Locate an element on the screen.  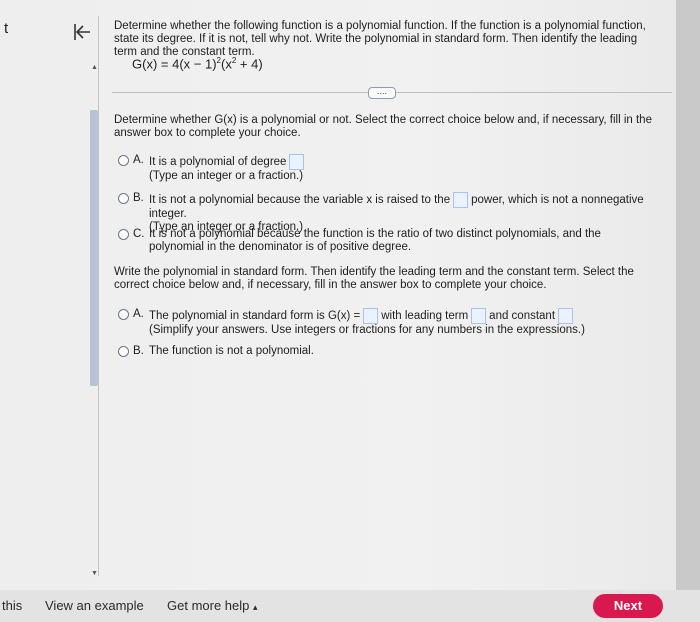
part1-choice-a-text: It is a polynomial of degree is located at coordinates (218, 162).